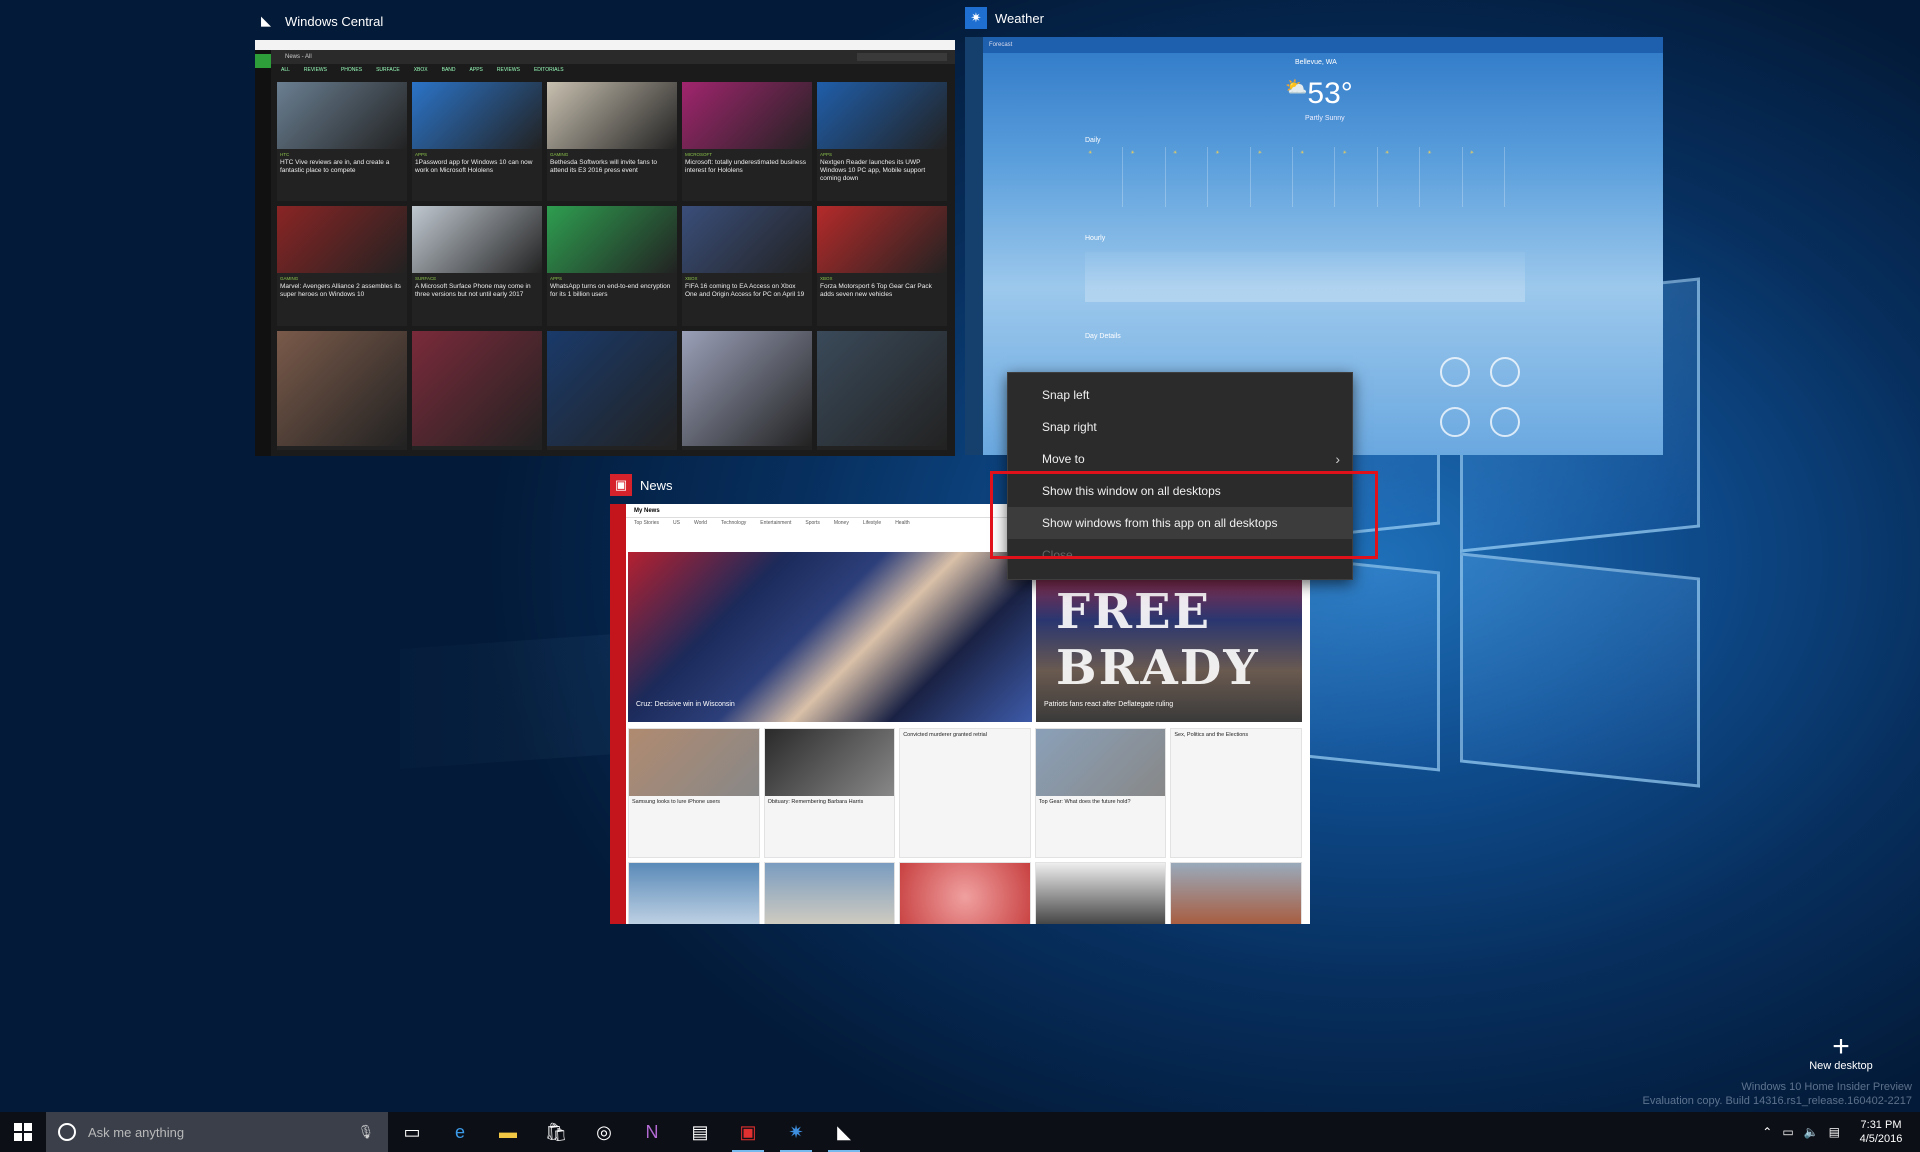 The image size is (1920, 1152). What do you see at coordinates (656, 485) in the screenshot?
I see `window-title: News` at bounding box center [656, 485].